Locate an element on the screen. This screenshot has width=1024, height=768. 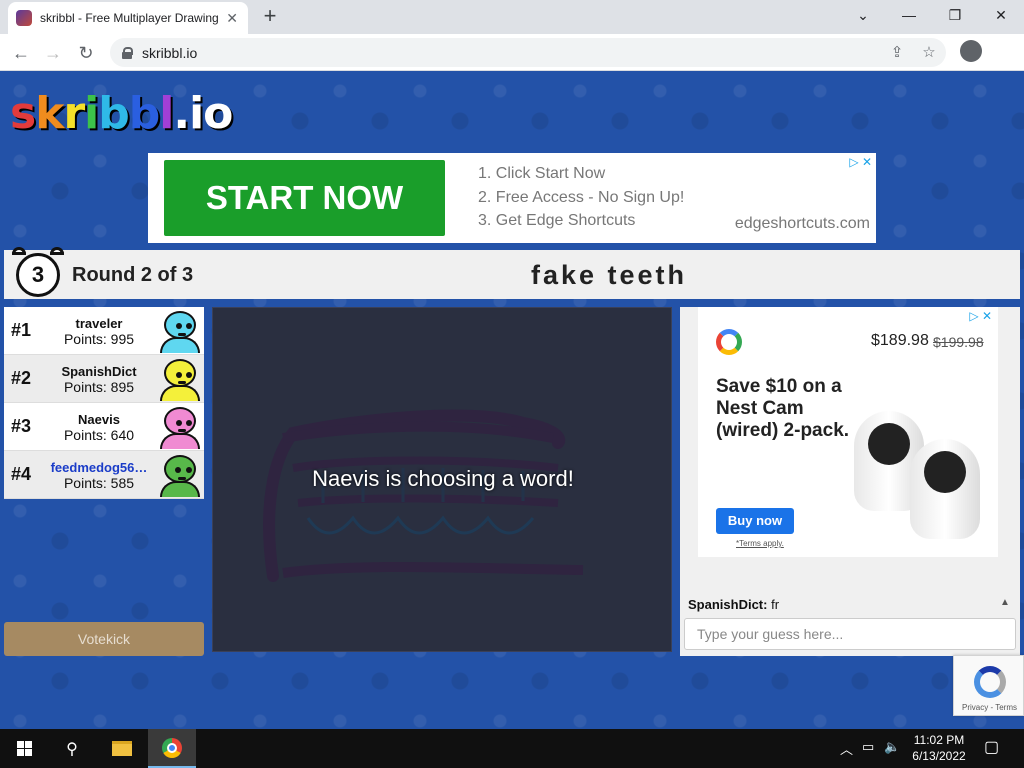
url-text: skribbl.io is located at coordinates (170, 52).